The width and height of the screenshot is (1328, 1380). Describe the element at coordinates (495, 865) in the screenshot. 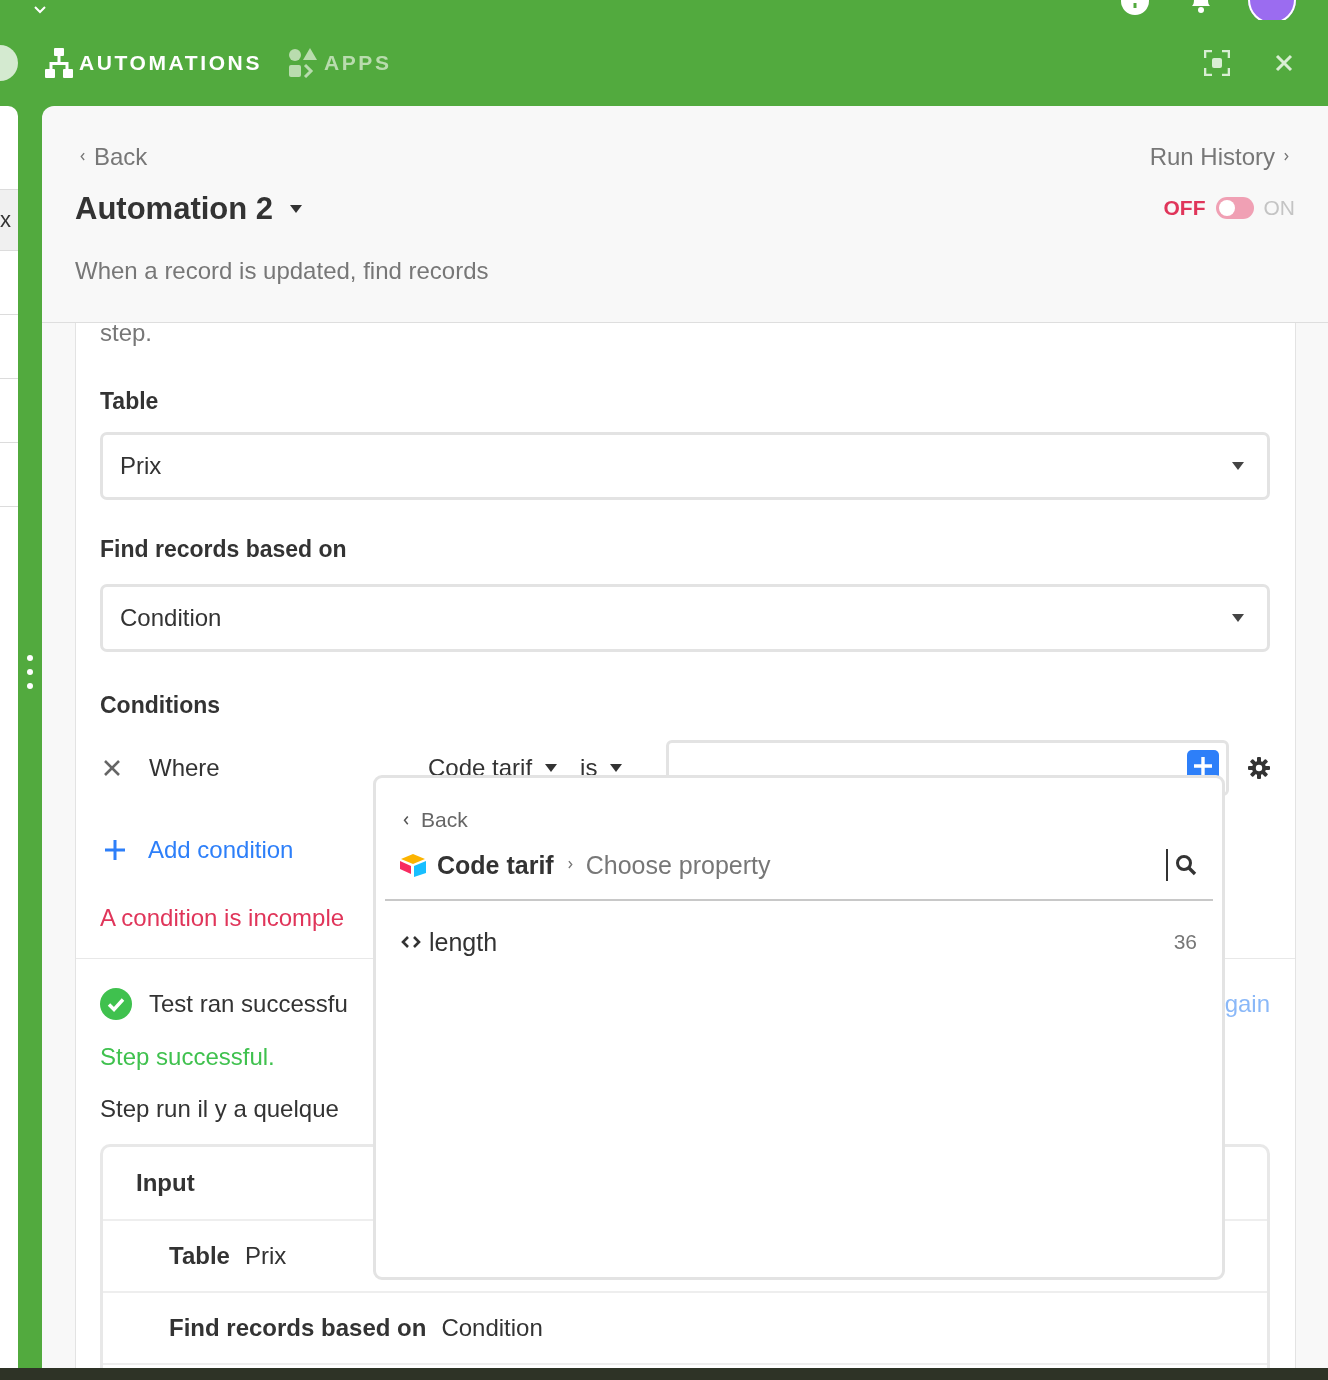

I see `table-name: Code tarif` at that location.